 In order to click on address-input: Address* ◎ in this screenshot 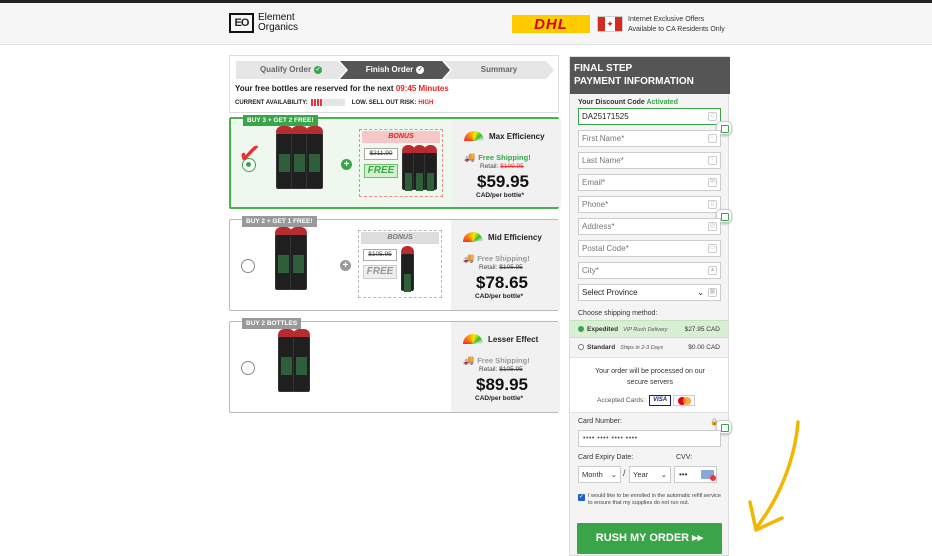, I will do `click(649, 226)`.